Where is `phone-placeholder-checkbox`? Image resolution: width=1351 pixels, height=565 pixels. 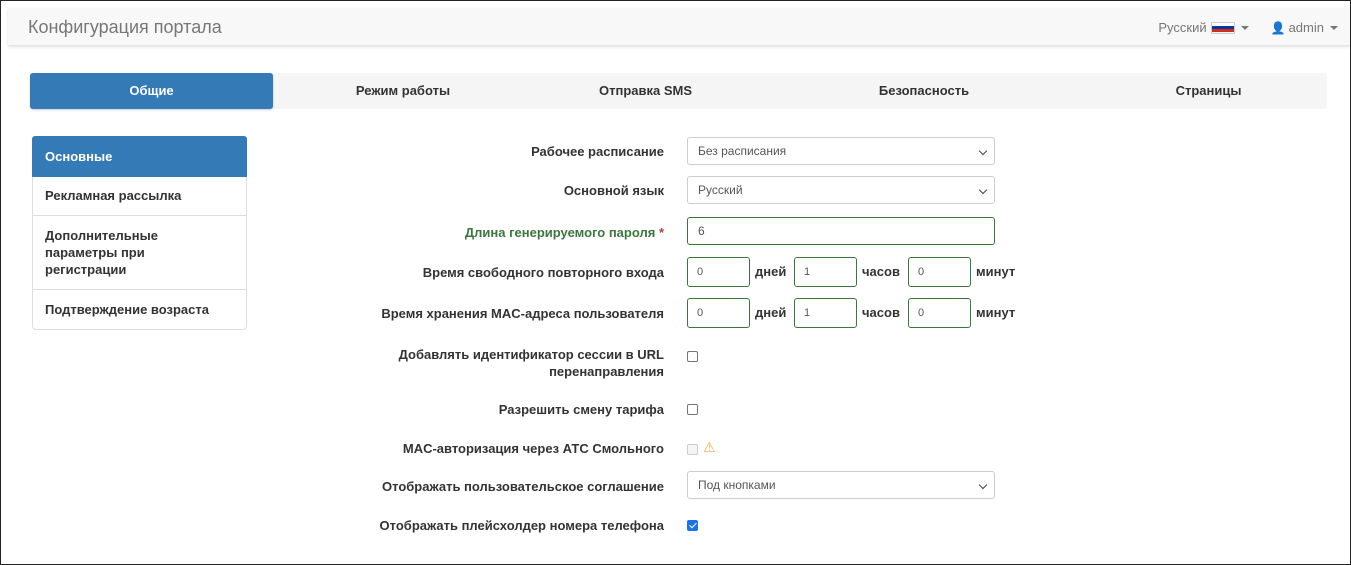
phone-placeholder-checkbox is located at coordinates (692, 525).